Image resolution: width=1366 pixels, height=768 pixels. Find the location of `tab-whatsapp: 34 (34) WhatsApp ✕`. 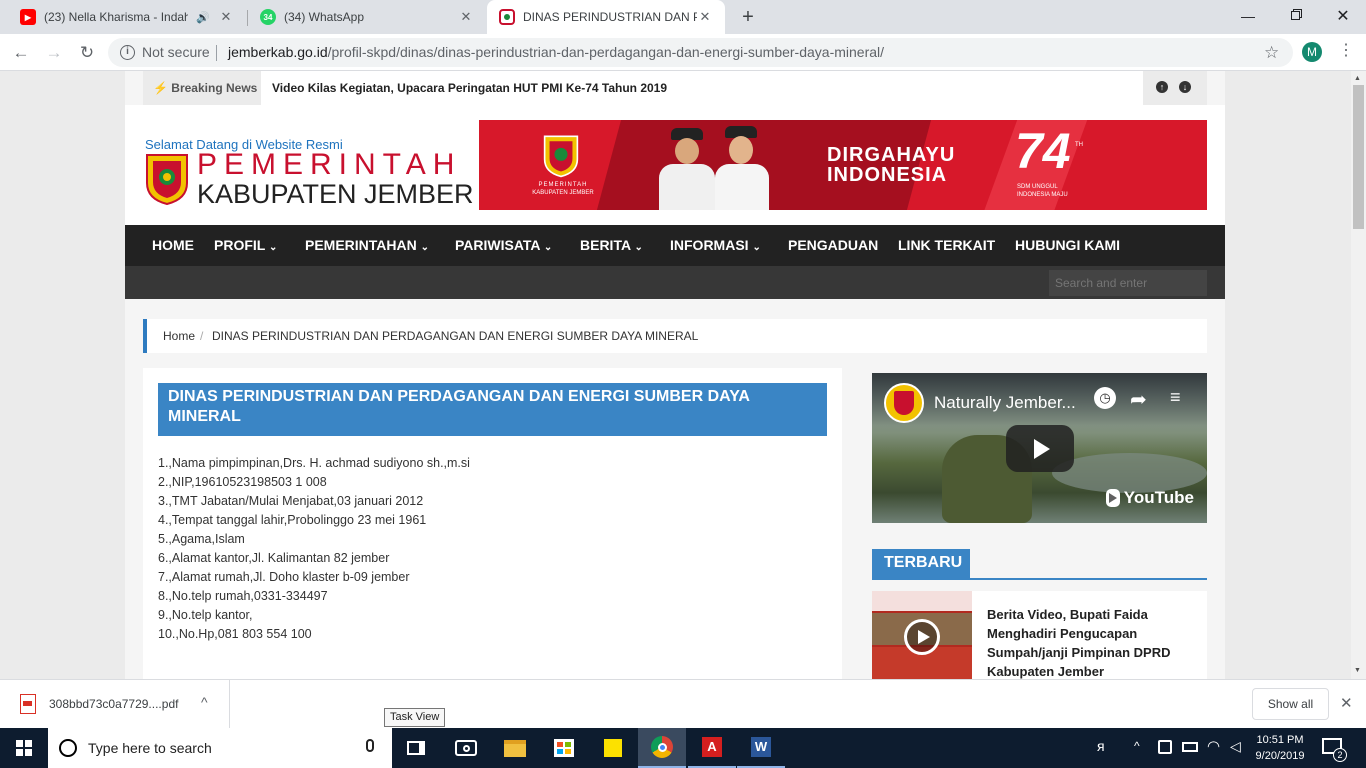

tab-whatsapp: 34 (34) WhatsApp ✕ is located at coordinates (367, 17).